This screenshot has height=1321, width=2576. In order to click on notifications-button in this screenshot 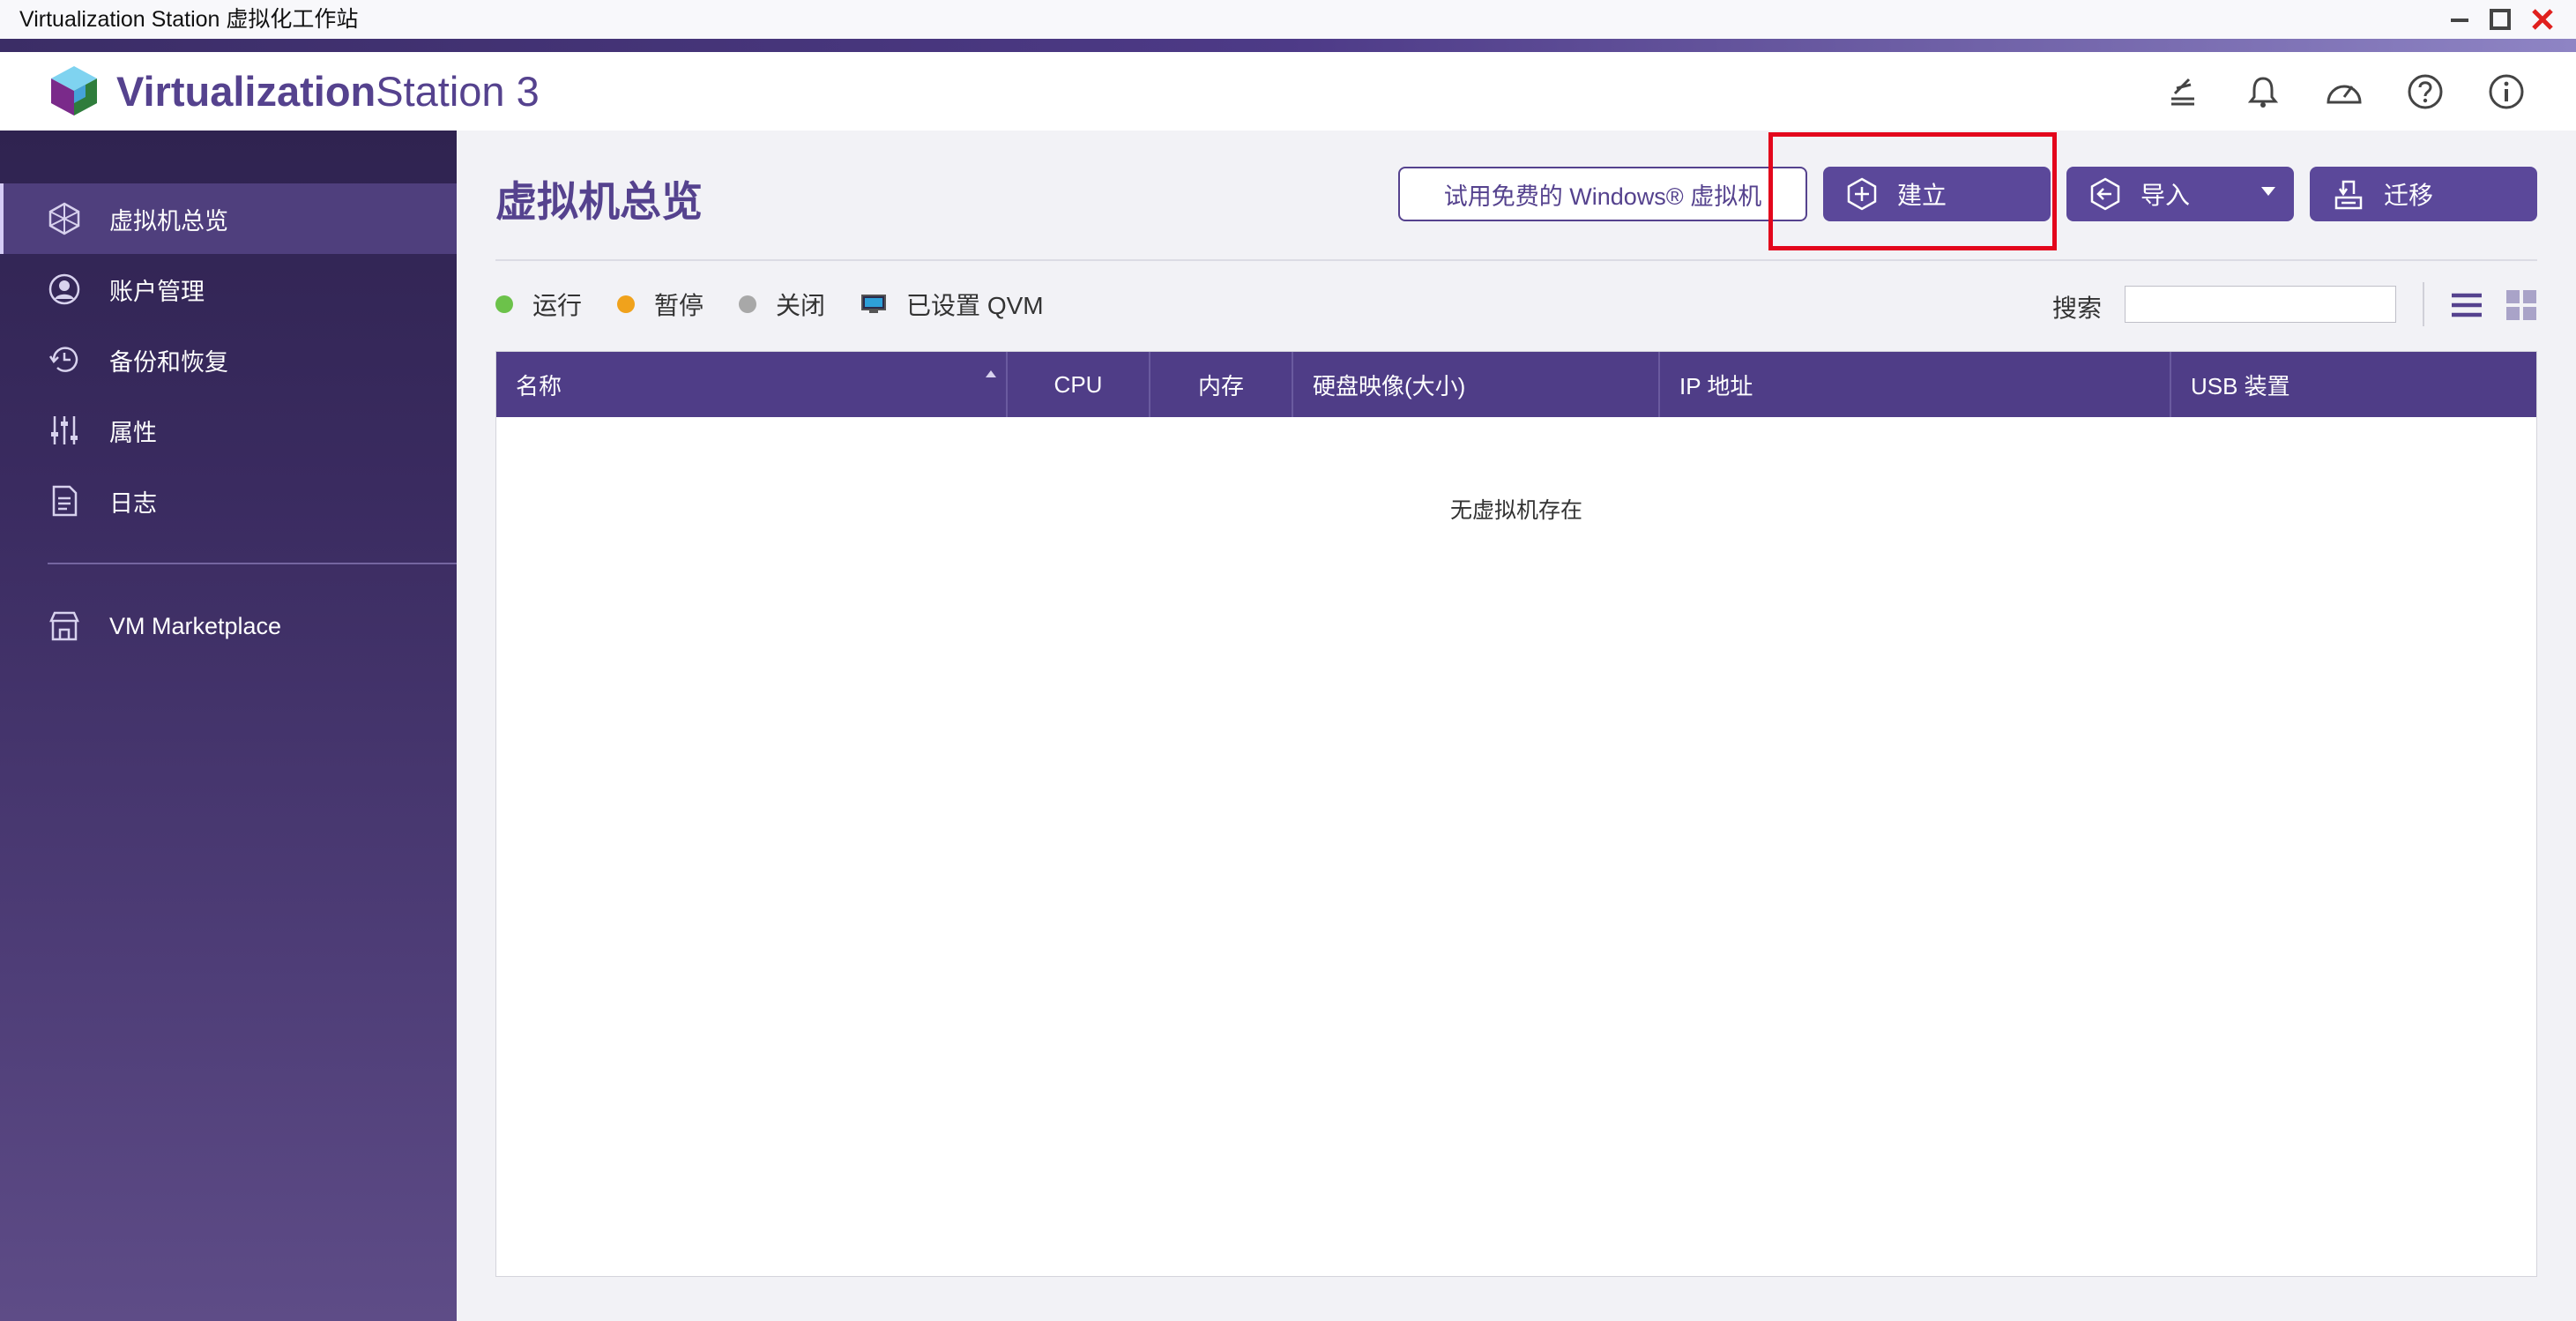, I will do `click(2263, 92)`.